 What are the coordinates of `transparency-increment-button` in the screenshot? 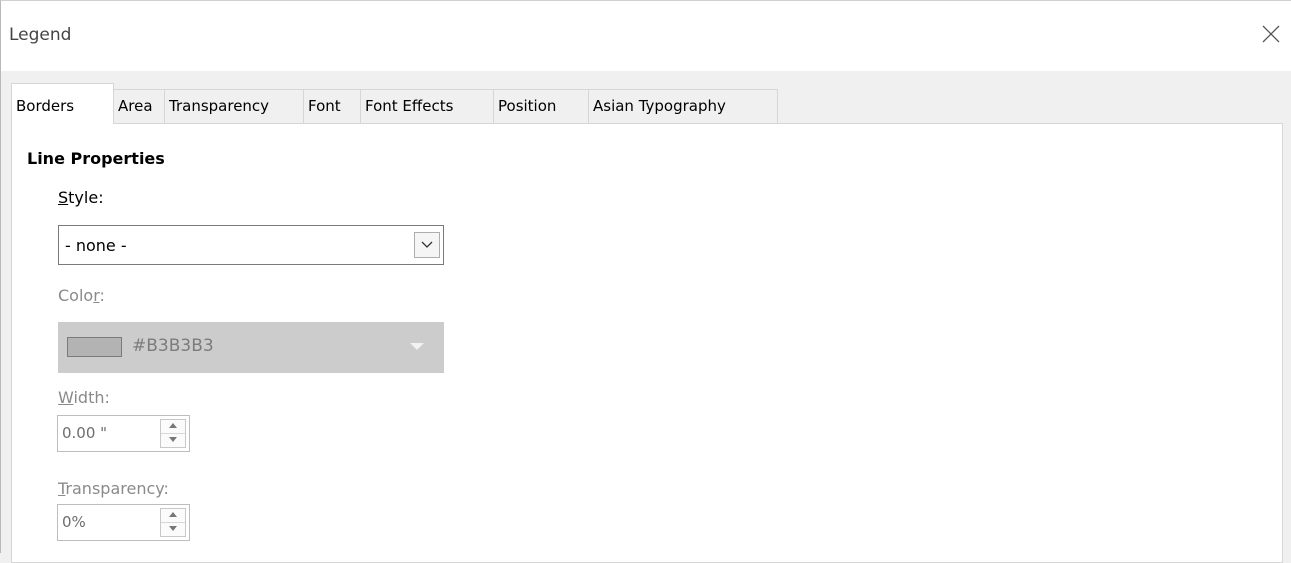 It's located at (173, 516).